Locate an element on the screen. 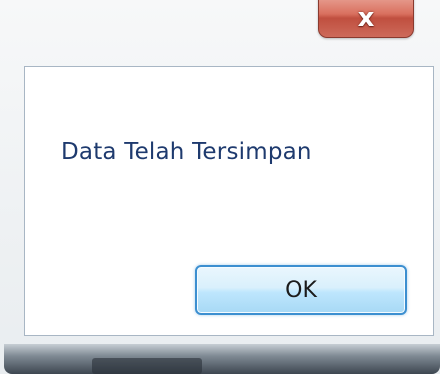 This screenshot has height=374, width=440. close-button: x is located at coordinates (366, 19).